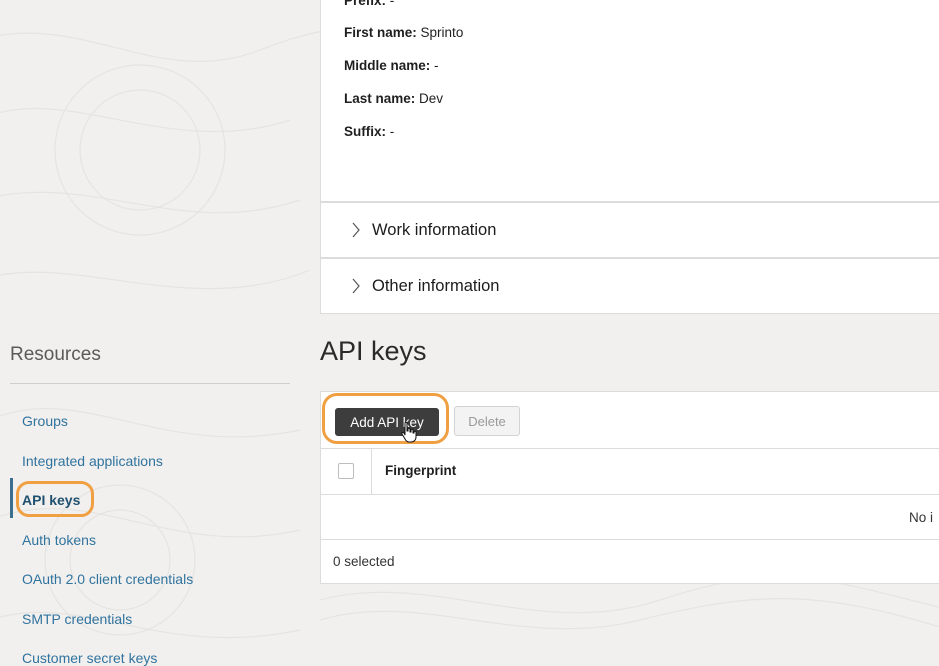  I want to click on select-all-checkbox, so click(346, 471).